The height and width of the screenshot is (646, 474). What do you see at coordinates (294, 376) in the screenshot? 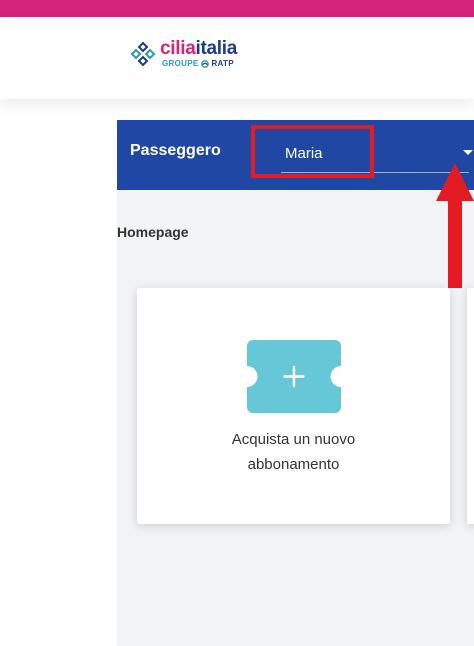
I see `ticket-plus-icon` at bounding box center [294, 376].